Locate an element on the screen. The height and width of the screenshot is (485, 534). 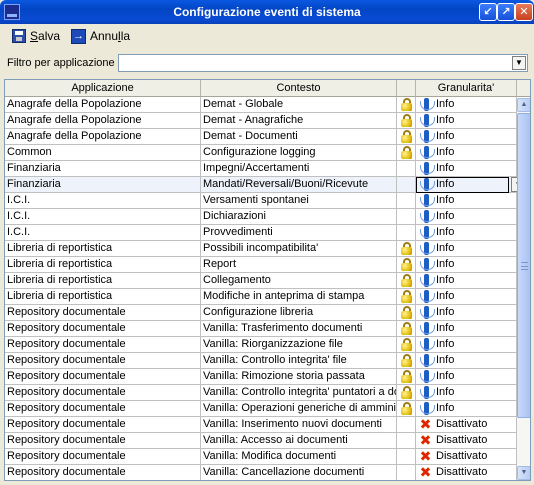
cell-contesto: Configurazione logging is located at coordinates (299, 153).